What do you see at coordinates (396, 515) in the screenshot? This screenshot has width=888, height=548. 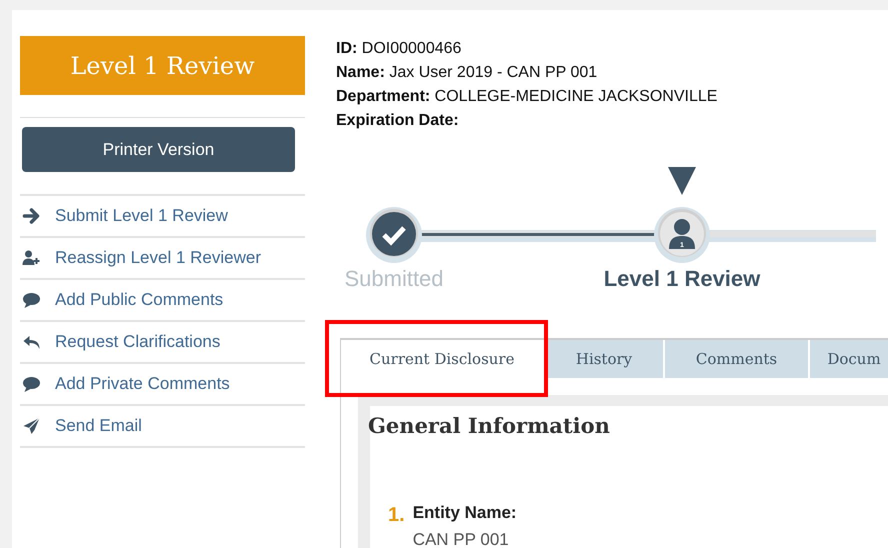 I see `question-number: 1.` at bounding box center [396, 515].